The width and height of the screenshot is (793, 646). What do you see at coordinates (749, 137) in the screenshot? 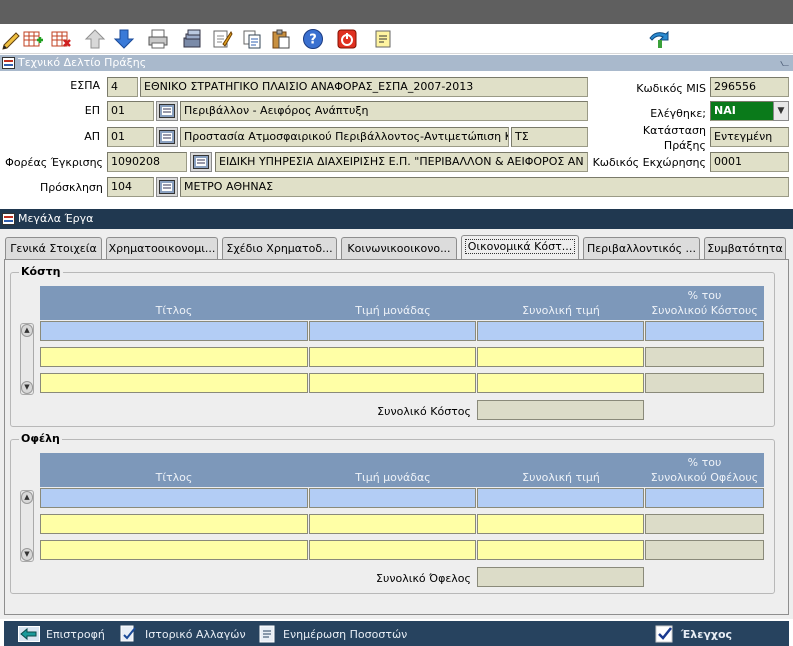
I see `status-field: Εντεγμένη` at bounding box center [749, 137].